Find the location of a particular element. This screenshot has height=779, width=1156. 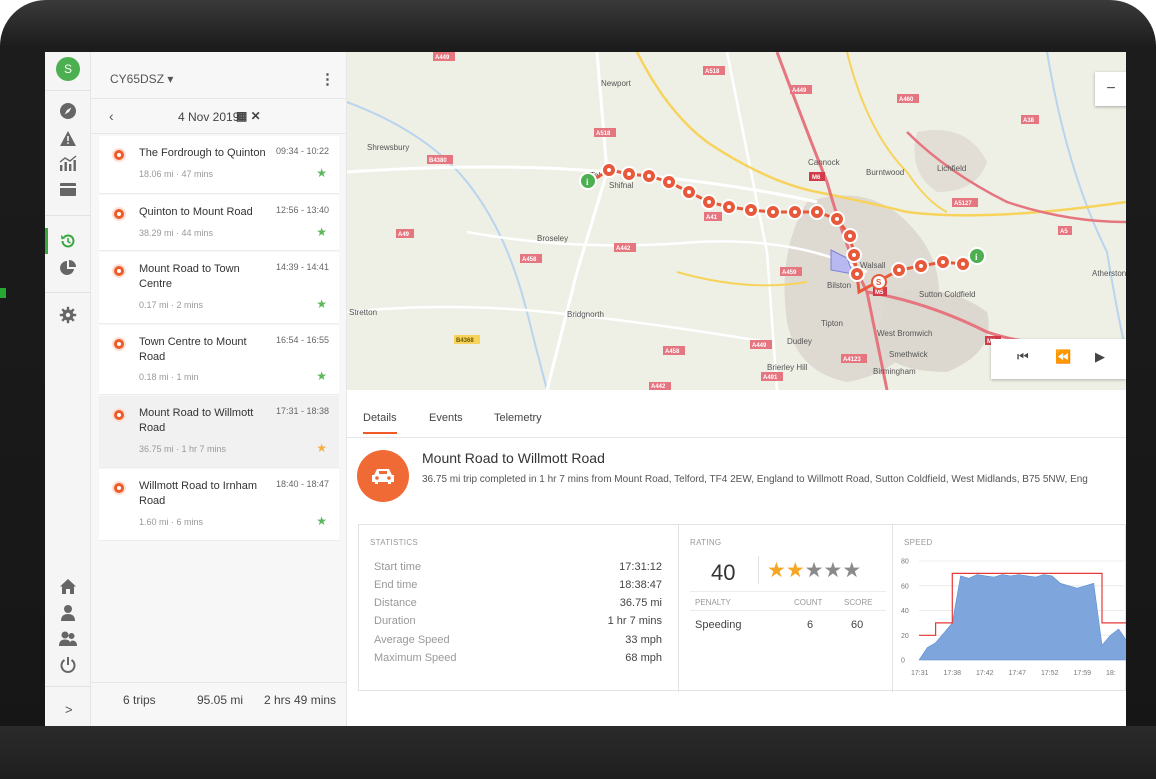

vehicle-selector: CY65DSZ ▾ is located at coordinates (141, 79).